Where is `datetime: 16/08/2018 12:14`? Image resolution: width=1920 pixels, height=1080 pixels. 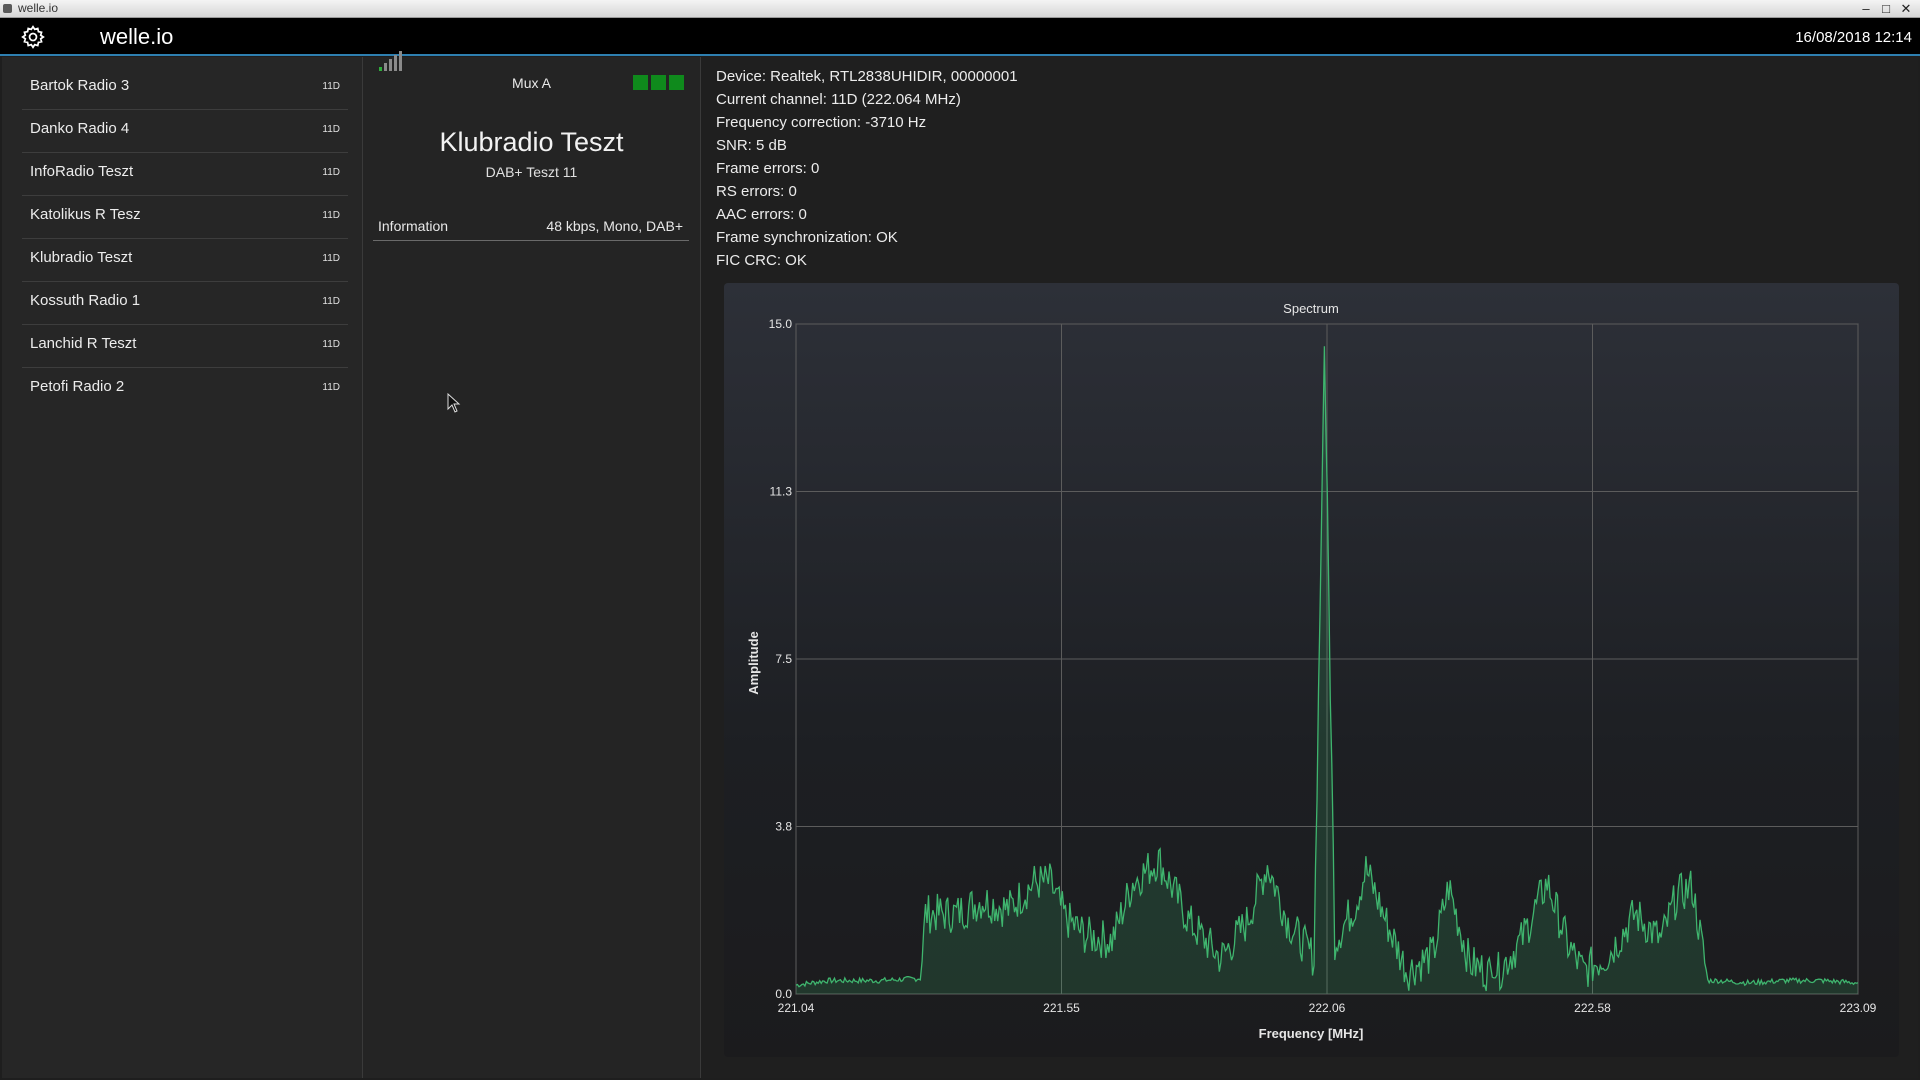 datetime: 16/08/2018 12:14 is located at coordinates (1853, 37).